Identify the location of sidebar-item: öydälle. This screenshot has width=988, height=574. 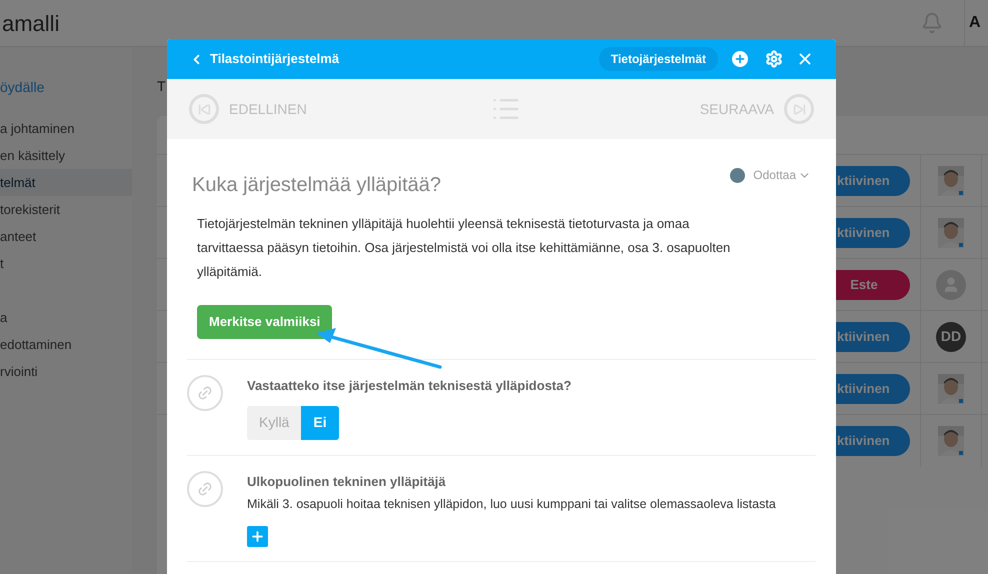
(66, 87).